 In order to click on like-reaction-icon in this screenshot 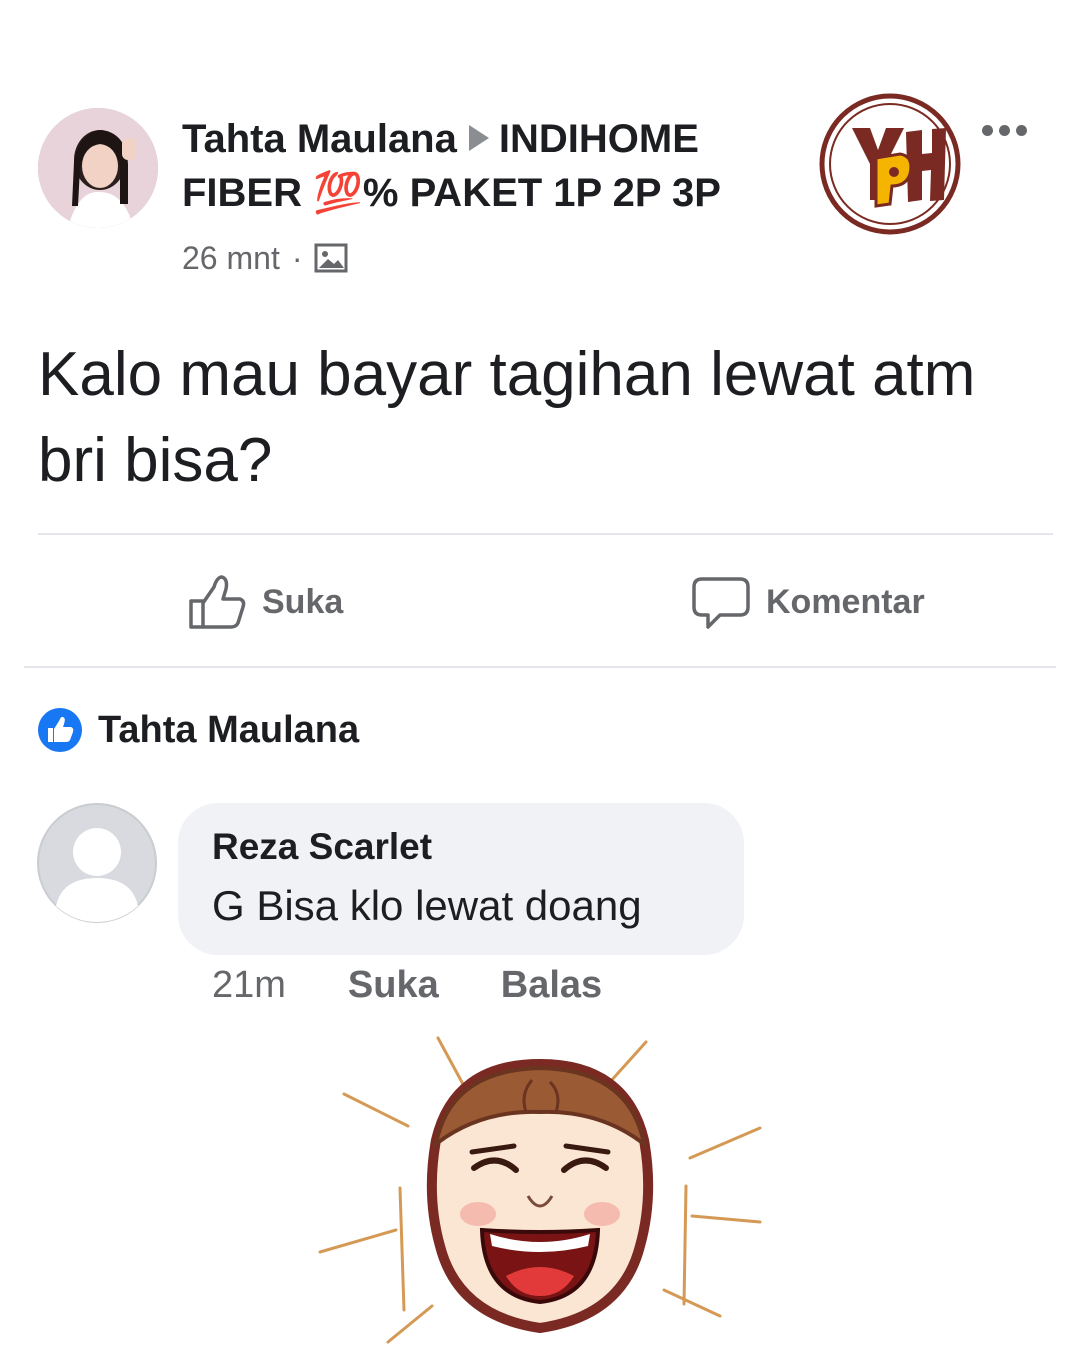, I will do `click(60, 730)`.